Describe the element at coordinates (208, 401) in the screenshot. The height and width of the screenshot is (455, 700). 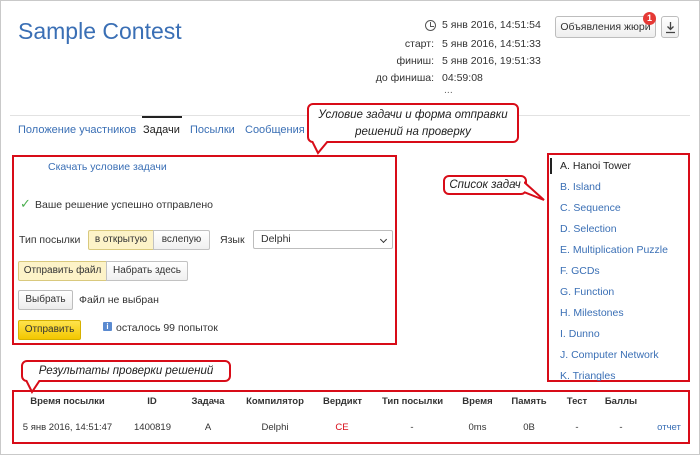
I see `col-problem: Задача` at that location.